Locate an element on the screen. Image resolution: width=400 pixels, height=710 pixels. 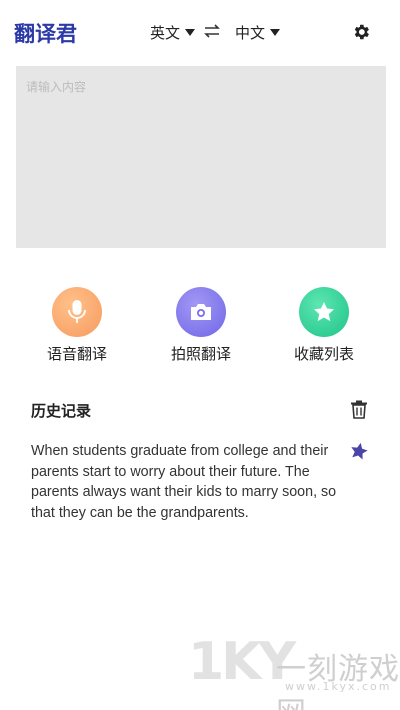
star-icon is located at coordinates (324, 312).